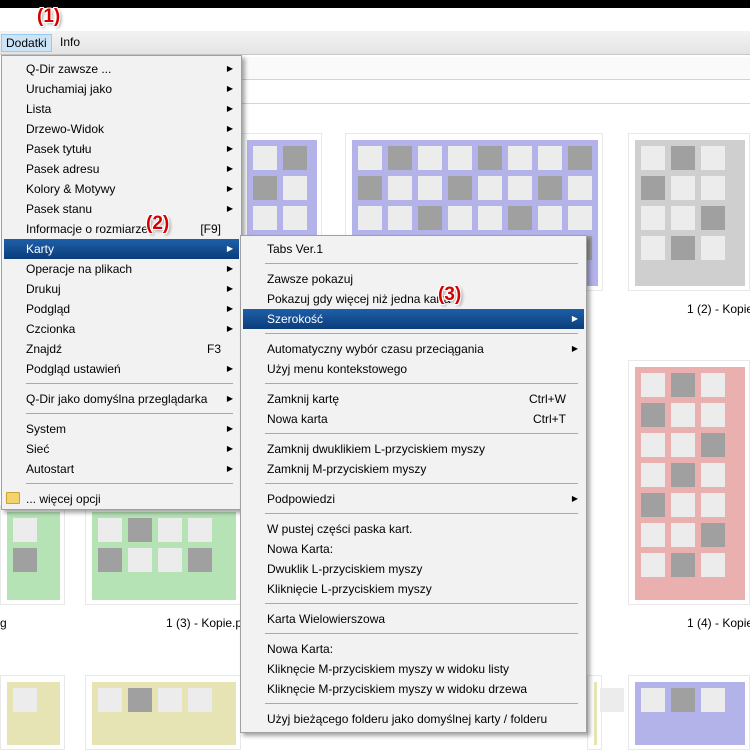 The image size is (750, 750). What do you see at coordinates (494, 68) in the screenshot?
I see `address-bar` at bounding box center [494, 68].